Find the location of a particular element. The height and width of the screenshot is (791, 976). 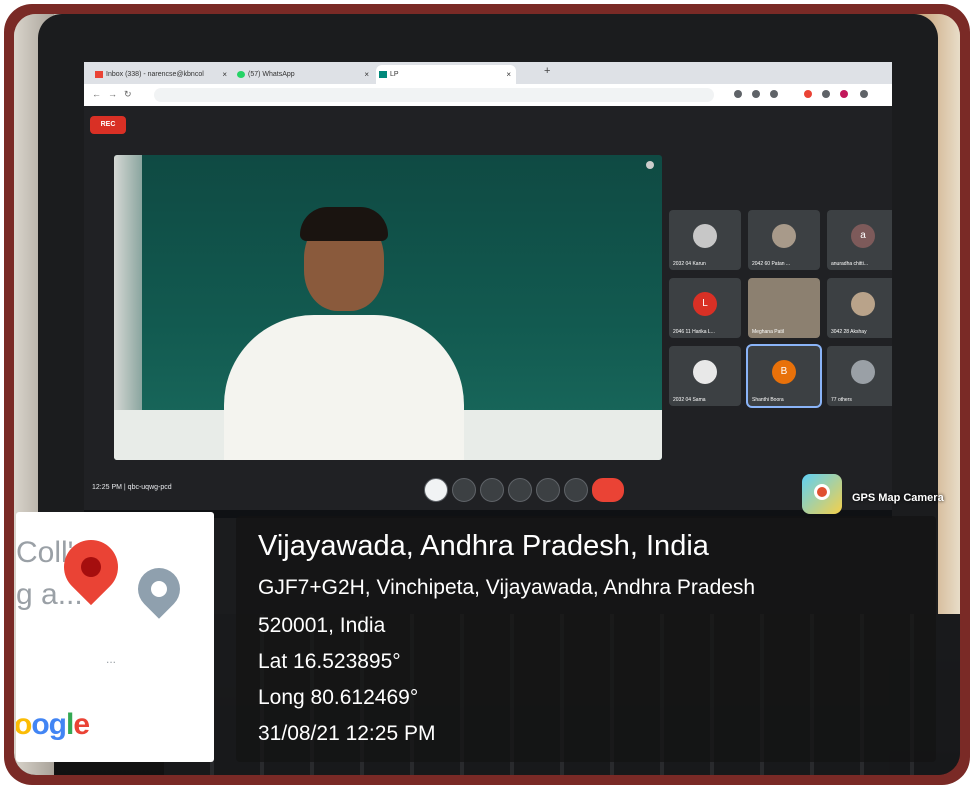

star-icon is located at coordinates (774, 94).